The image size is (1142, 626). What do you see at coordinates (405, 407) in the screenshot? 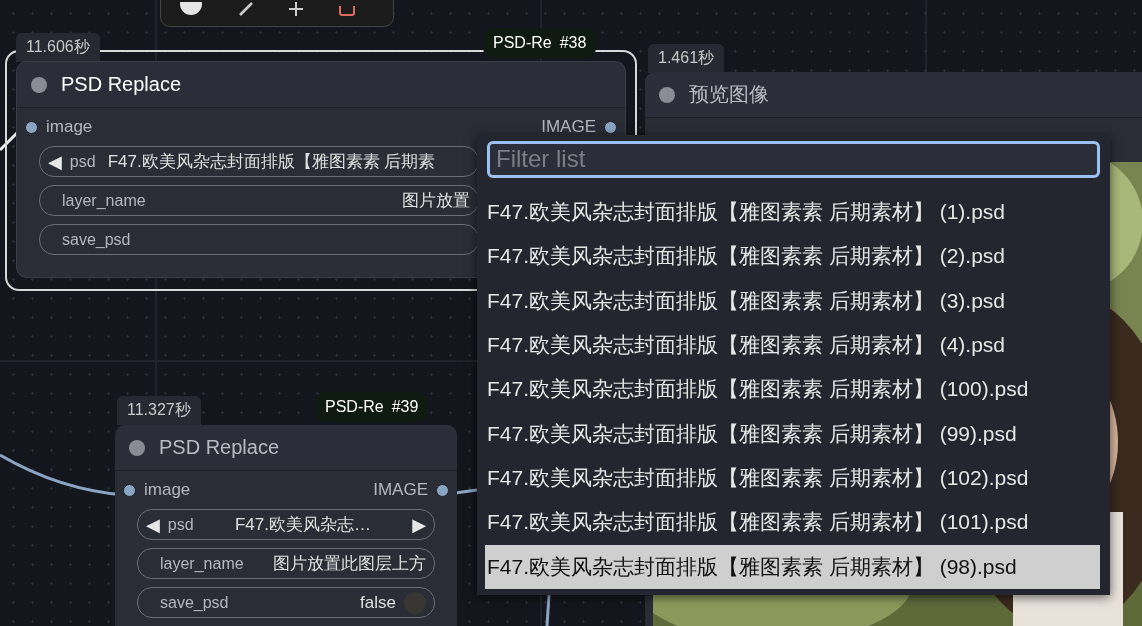
I see `badge-id: #39` at bounding box center [405, 407].